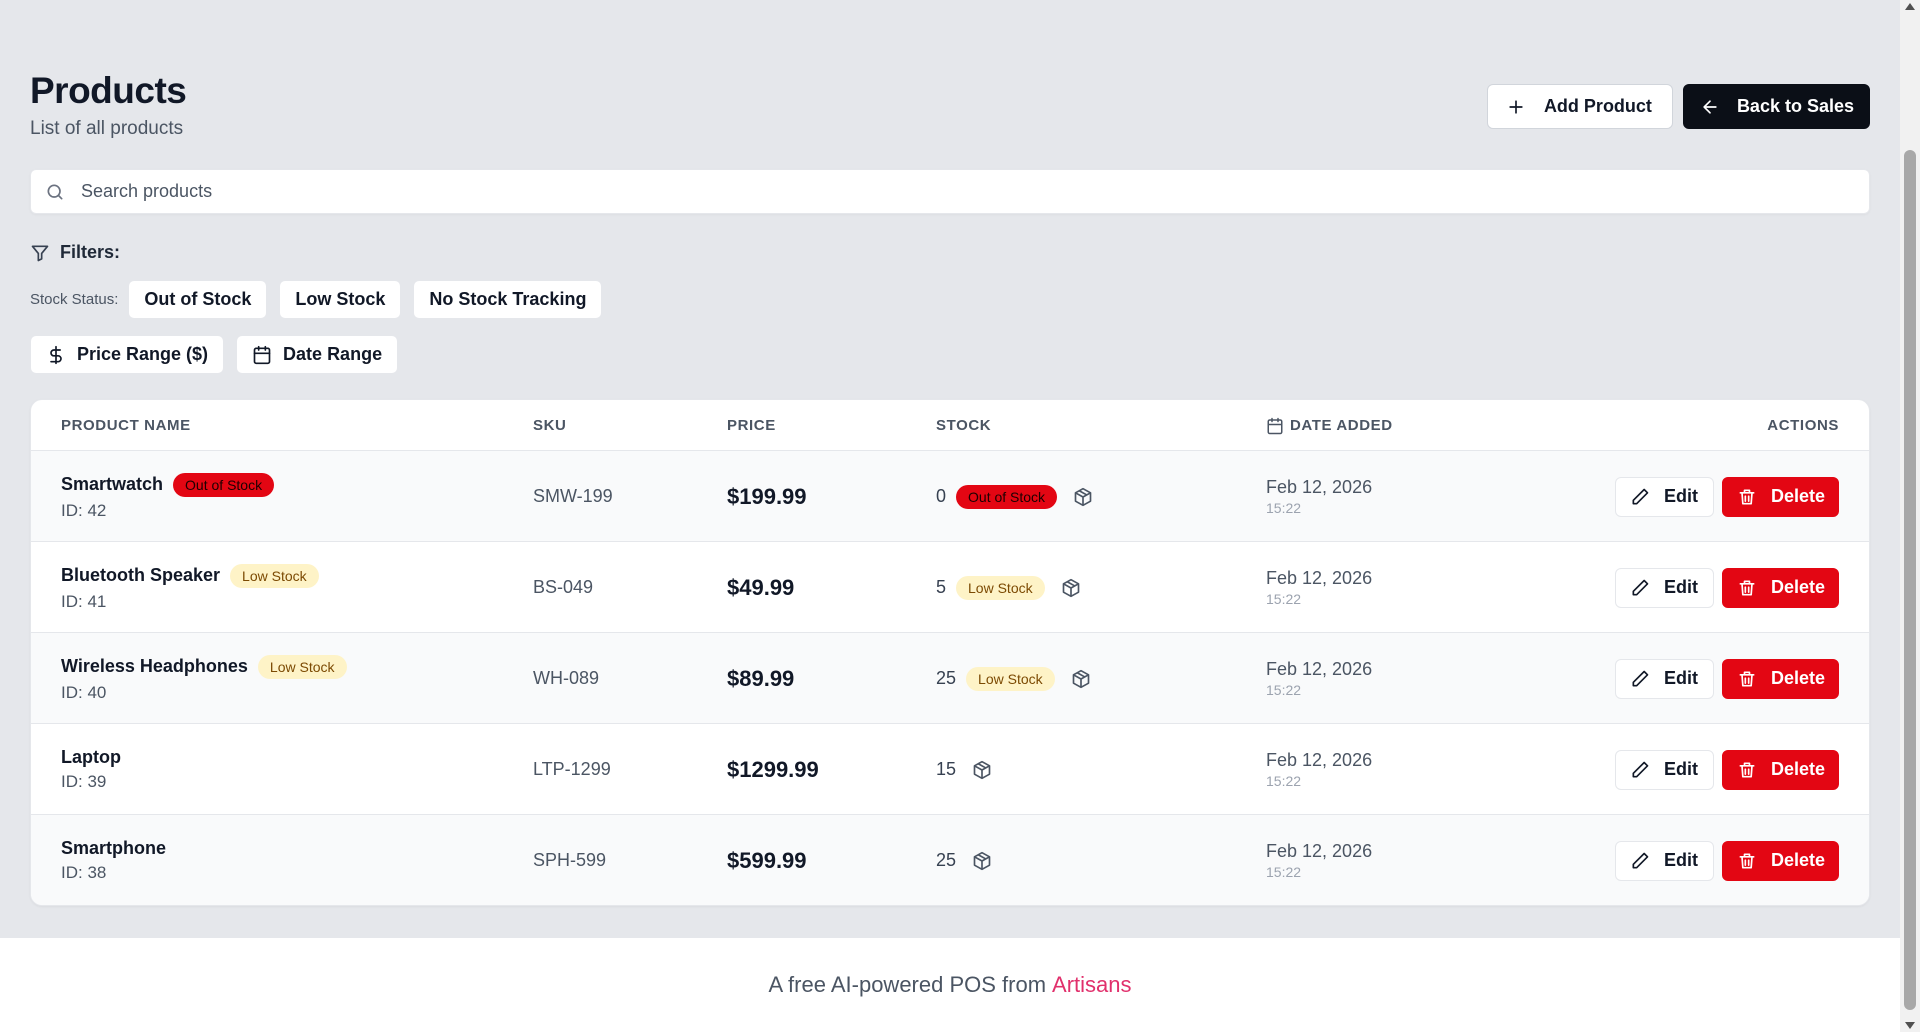  Describe the element at coordinates (107, 128) in the screenshot. I see `page-subtitle: List of all products` at that location.